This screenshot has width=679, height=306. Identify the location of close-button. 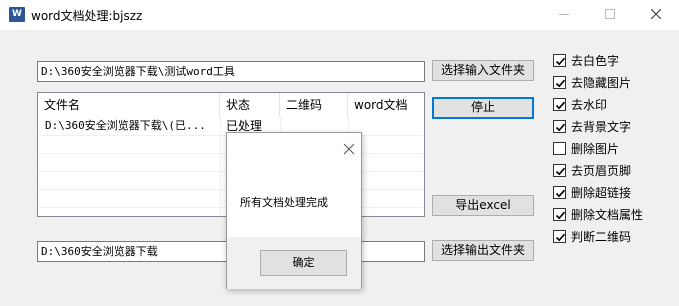
(656, 15).